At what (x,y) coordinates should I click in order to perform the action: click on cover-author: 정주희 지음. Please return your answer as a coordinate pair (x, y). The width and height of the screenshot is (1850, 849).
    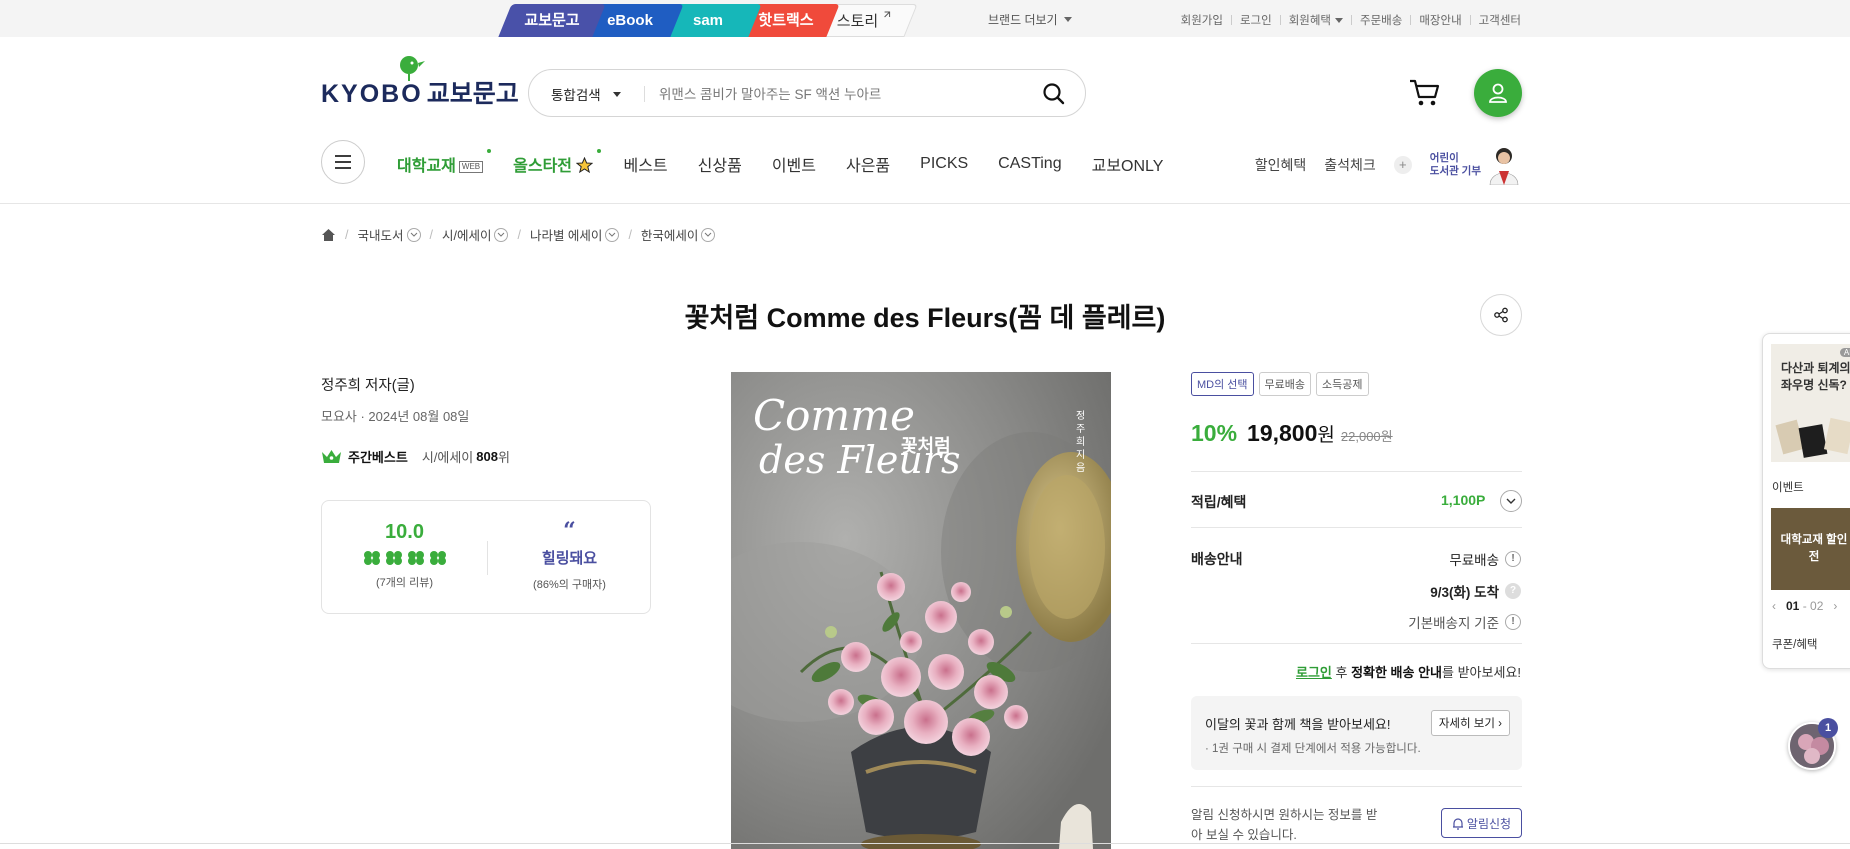
    Looking at the image, I should click on (1081, 442).